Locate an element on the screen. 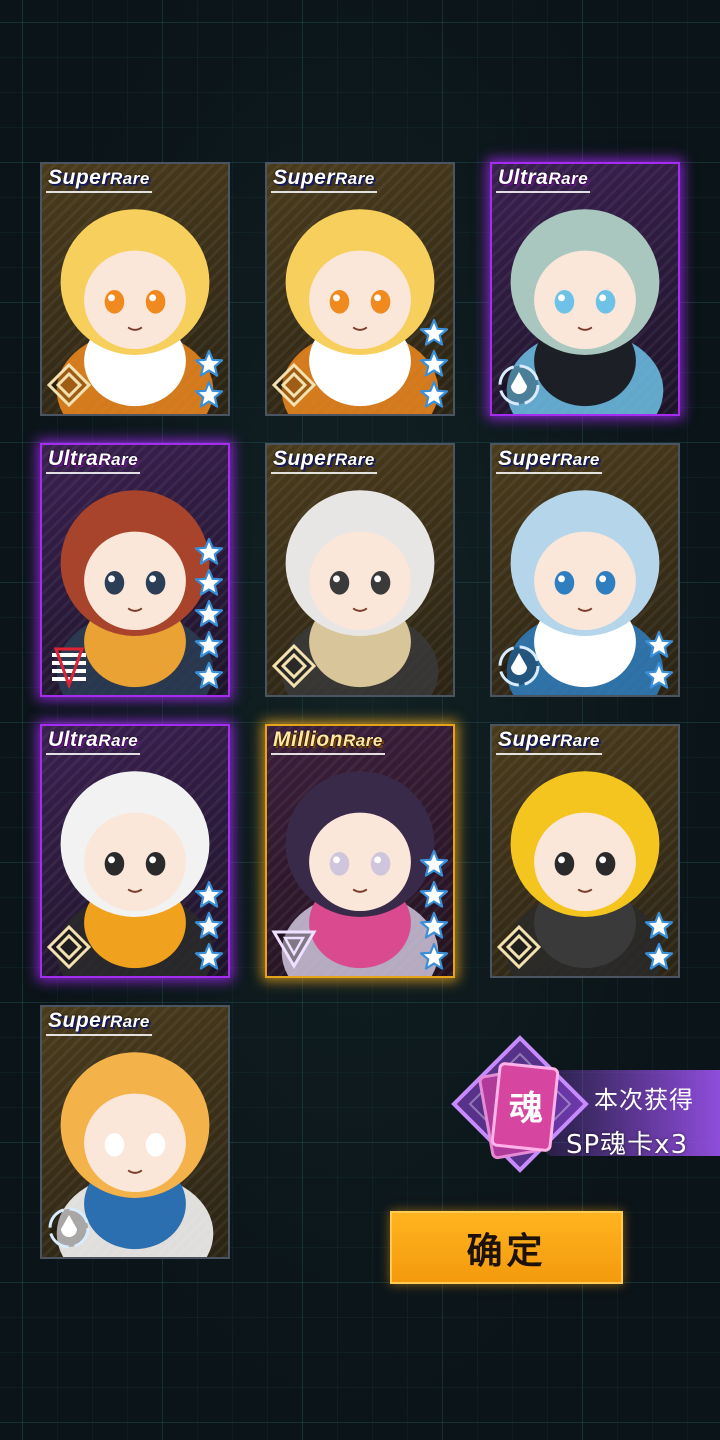 This screenshot has height=1440, width=720. rarity-label: MillionRare is located at coordinates (328, 741).